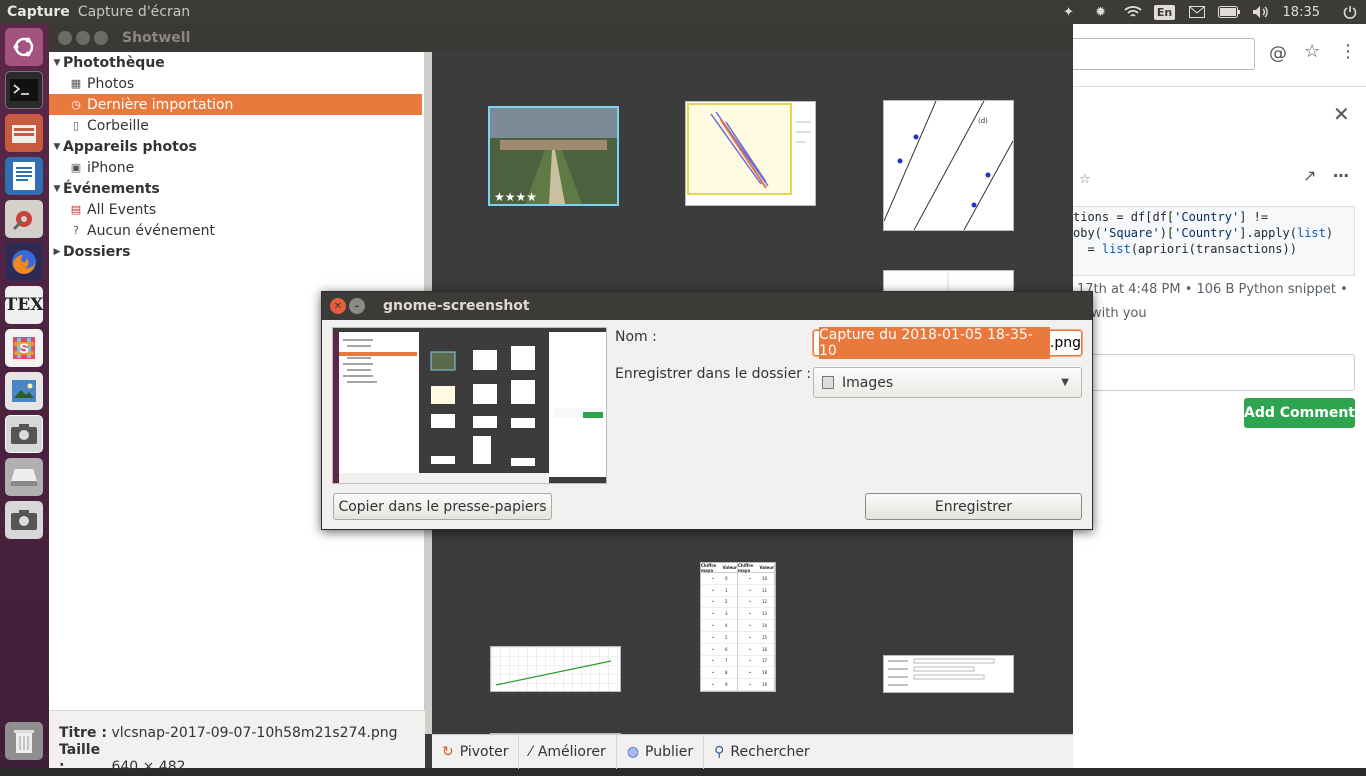 This screenshot has height=776, width=1366. Describe the element at coordinates (236, 167) in the screenshot. I see `sidebar-item-iphone: ▣ iPhone` at that location.